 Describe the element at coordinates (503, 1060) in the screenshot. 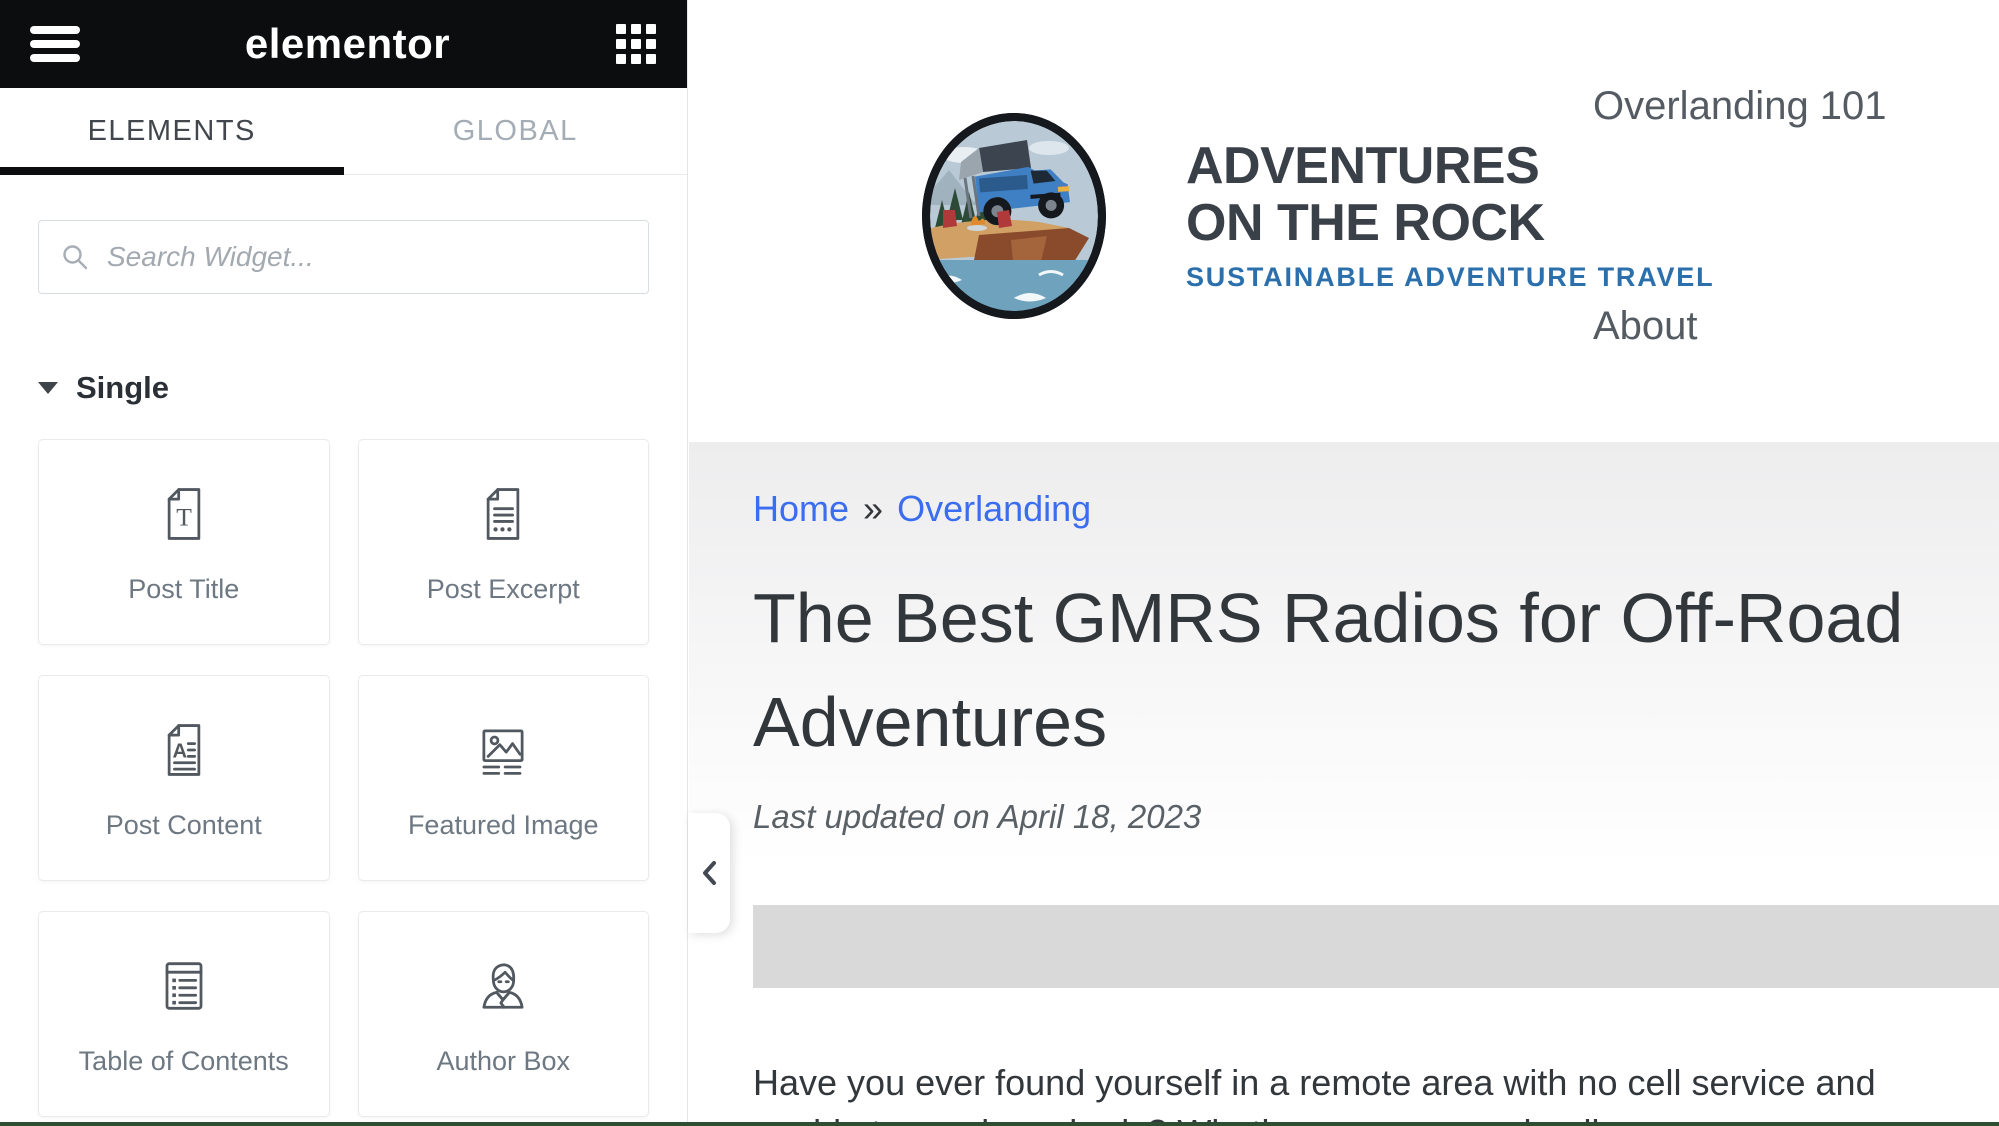

I see `widget-label: Author Box` at that location.